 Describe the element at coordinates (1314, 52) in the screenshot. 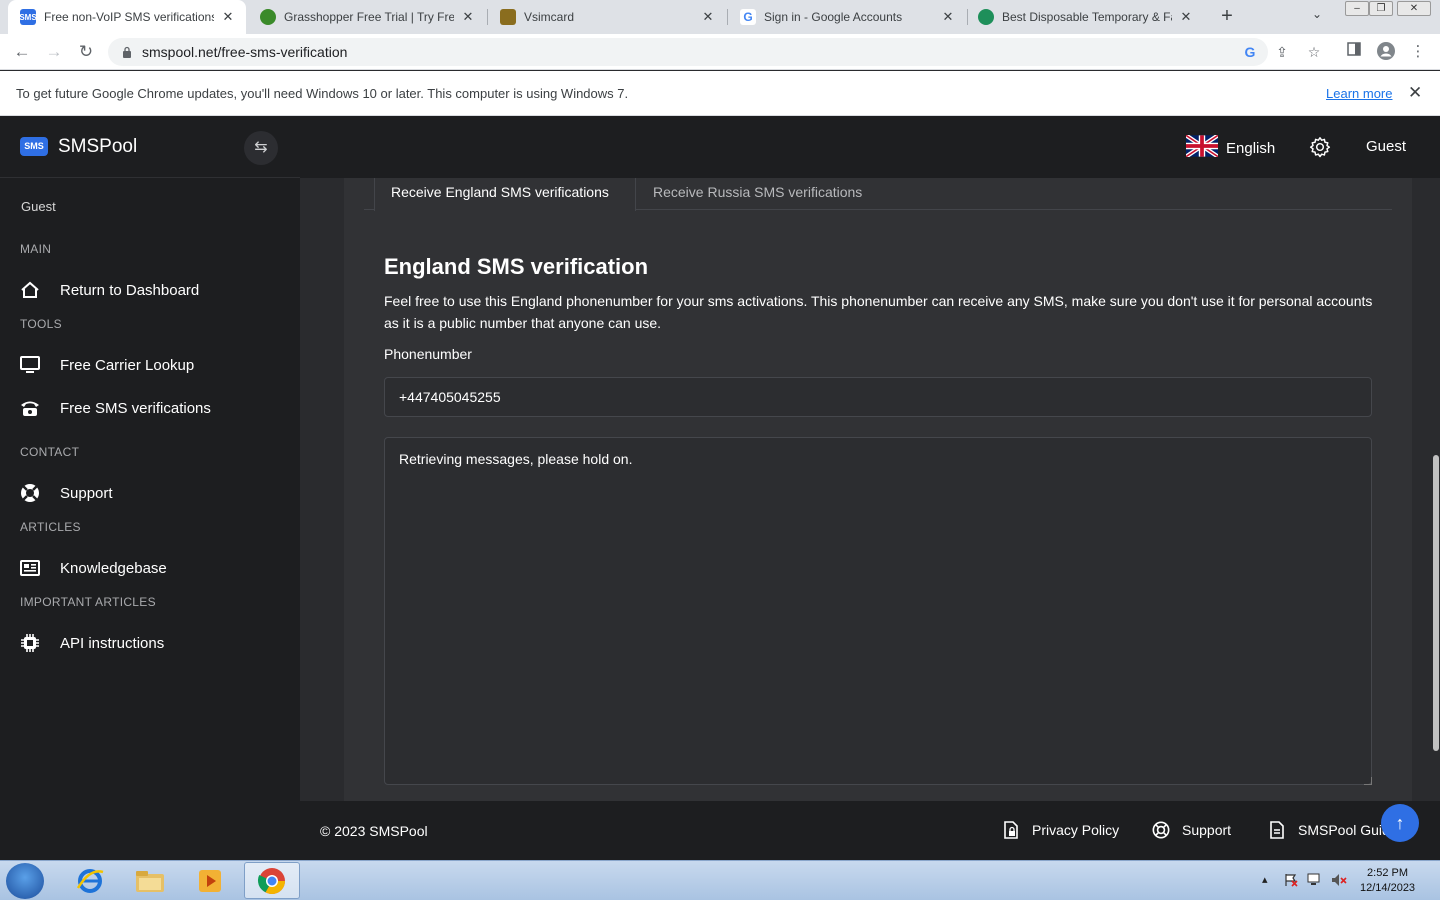

I see `bookmark-star-icon: ☆` at that location.